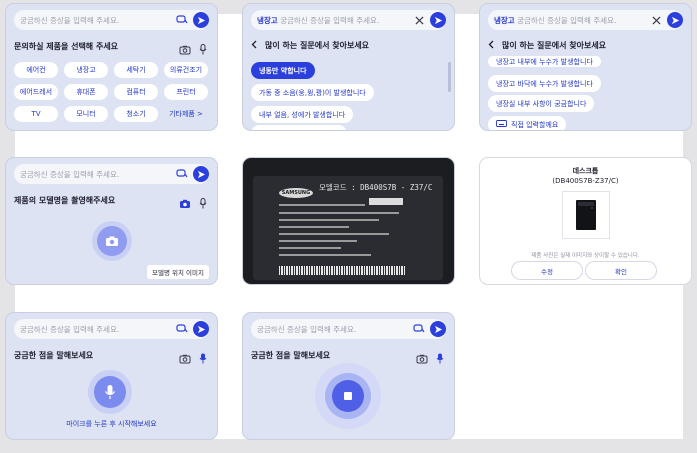  Describe the element at coordinates (348, 228) in the screenshot. I see `model-label-photo: SAMSUNG 모델코드 : DB400S7B - Z37/C` at that location.